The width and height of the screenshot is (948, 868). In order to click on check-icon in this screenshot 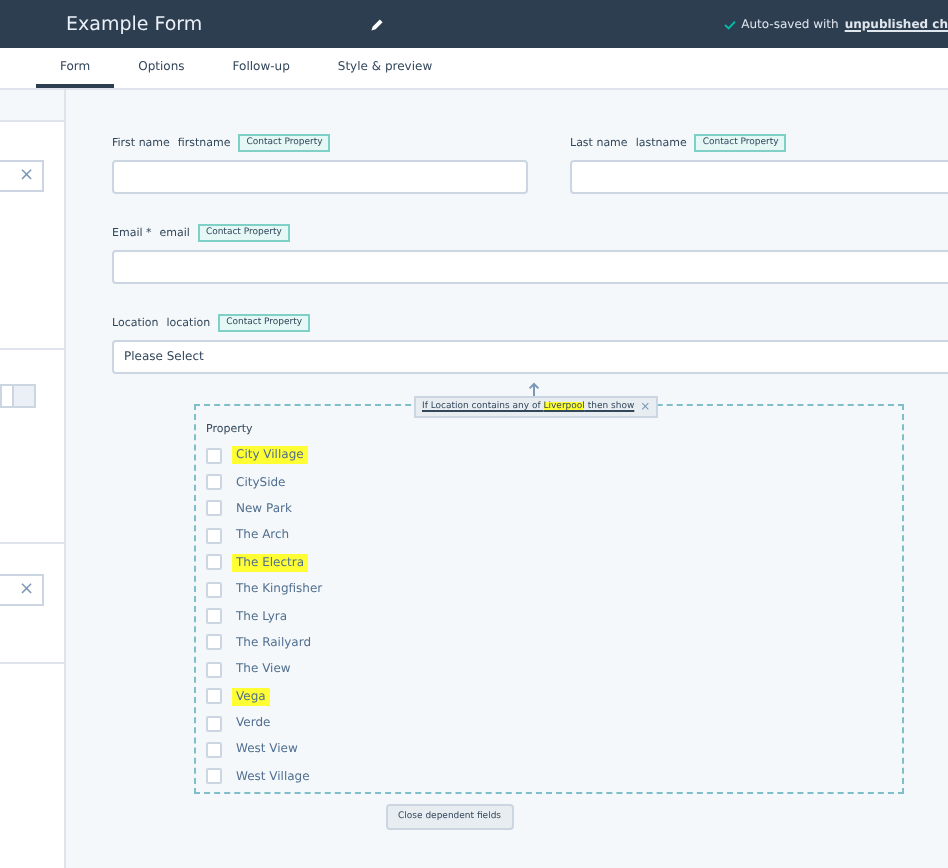, I will do `click(729, 24)`.